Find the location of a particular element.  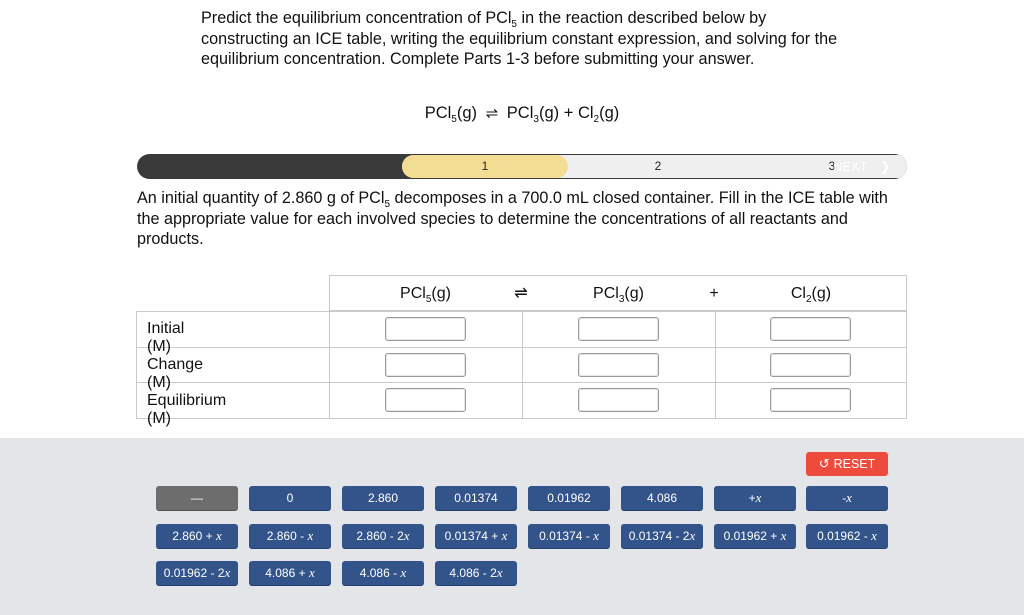

answer-tile: 4.086 + x is located at coordinates (290, 573).